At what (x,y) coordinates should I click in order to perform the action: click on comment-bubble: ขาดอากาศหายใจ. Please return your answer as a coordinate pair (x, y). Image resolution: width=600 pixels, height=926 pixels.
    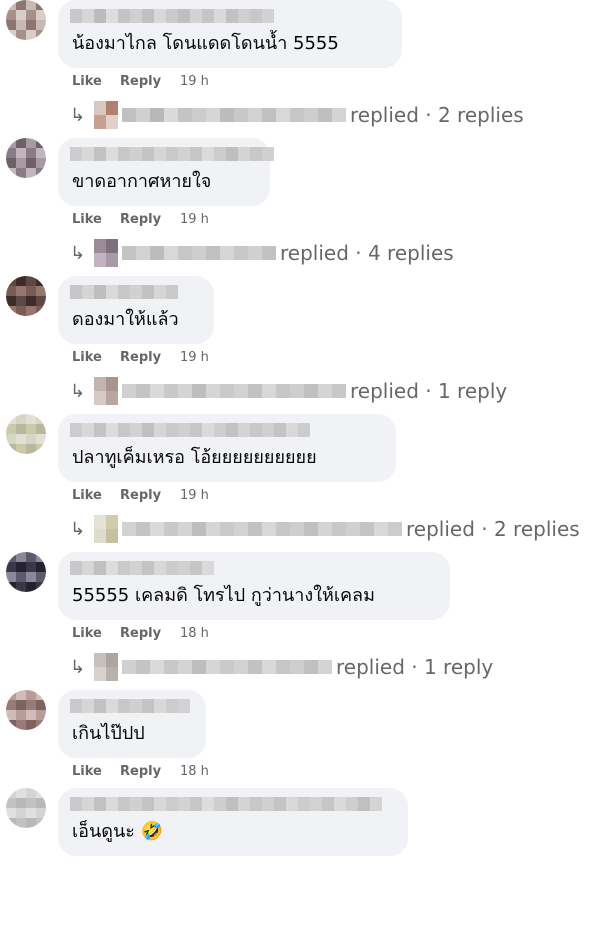
    Looking at the image, I should click on (166, 172).